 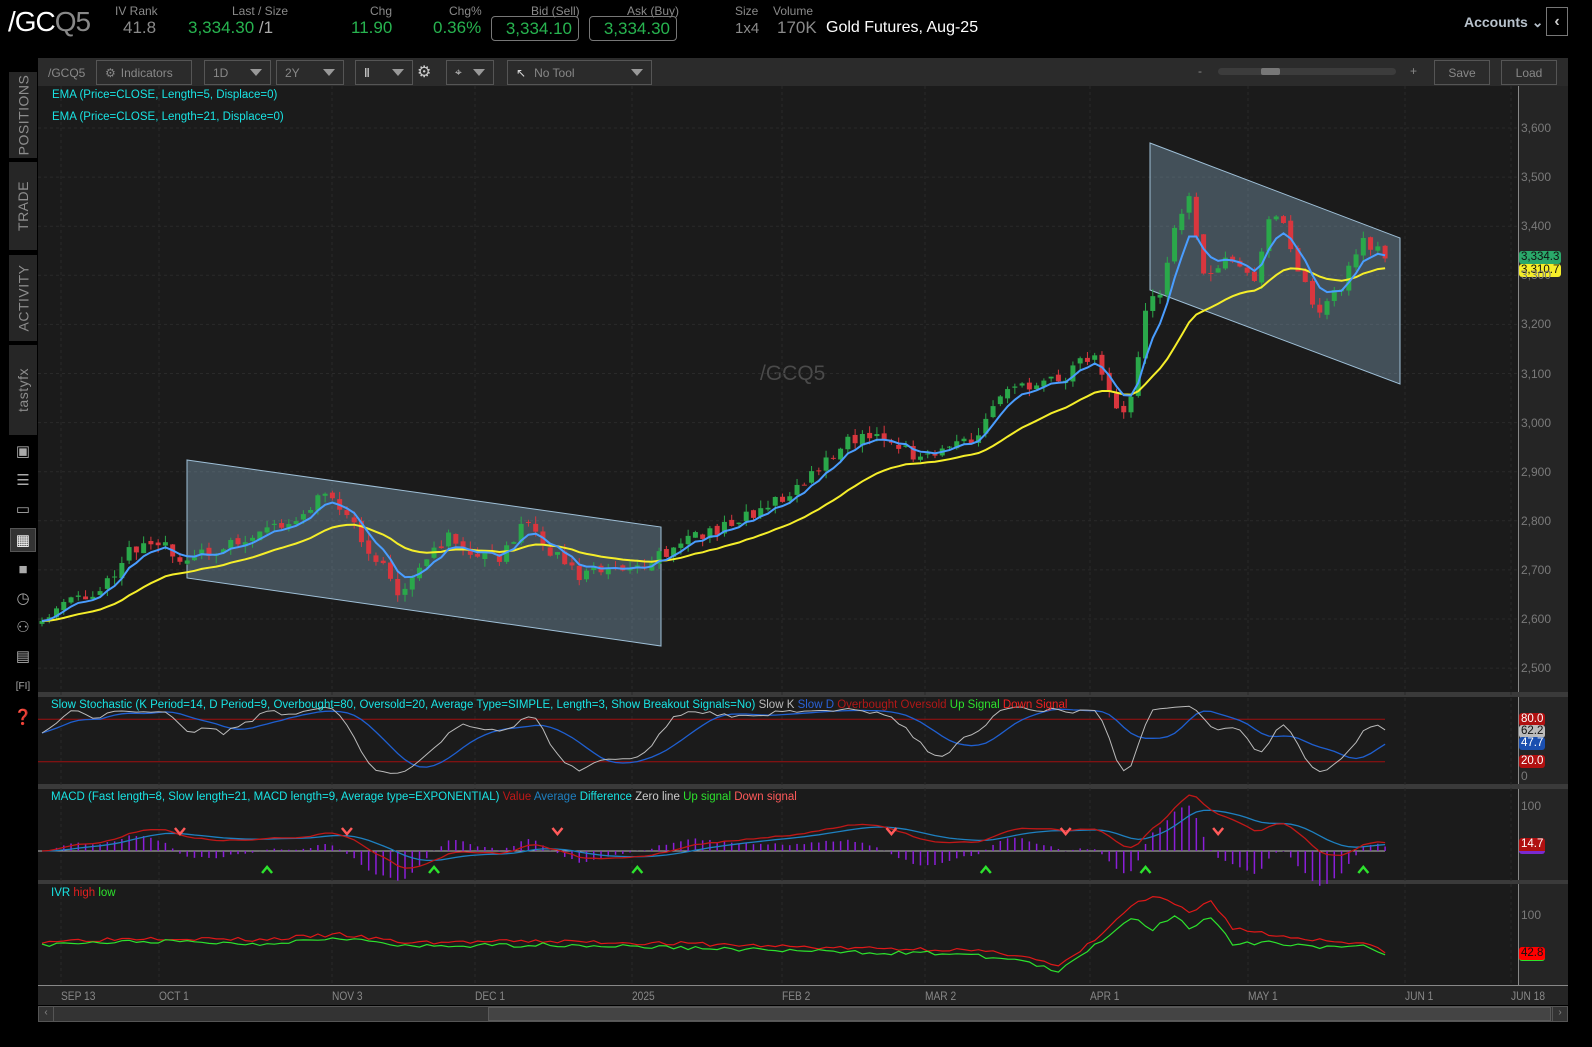 What do you see at coordinates (713, 931) in the screenshot?
I see `ivr-high-line` at bounding box center [713, 931].